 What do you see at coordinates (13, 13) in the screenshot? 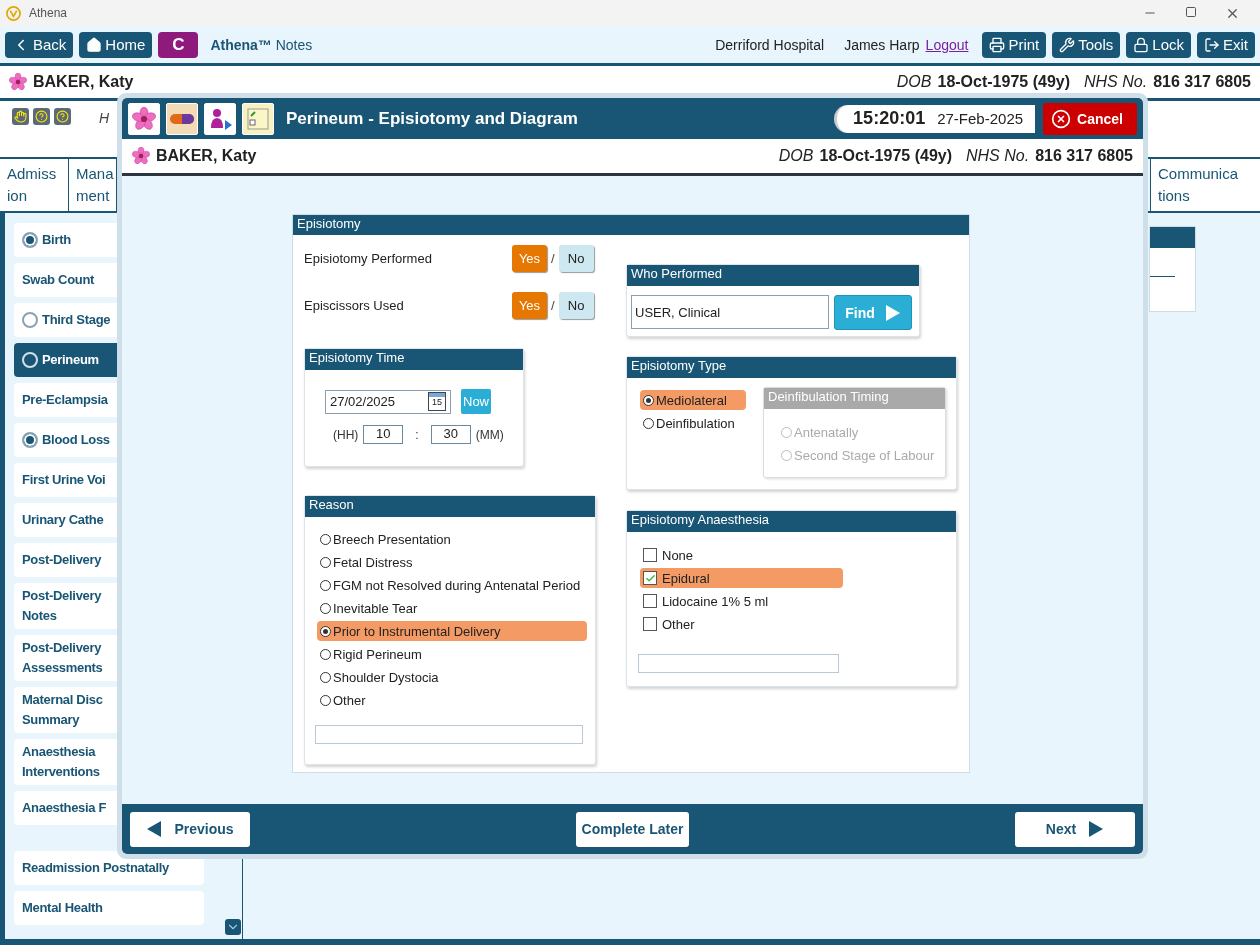
I see `app-logo-icon` at bounding box center [13, 13].